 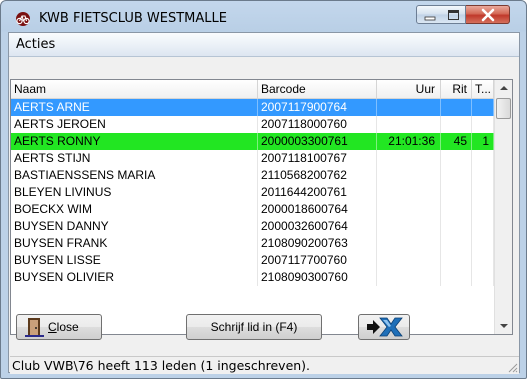 I want to click on maximize-icon, so click(x=453, y=15).